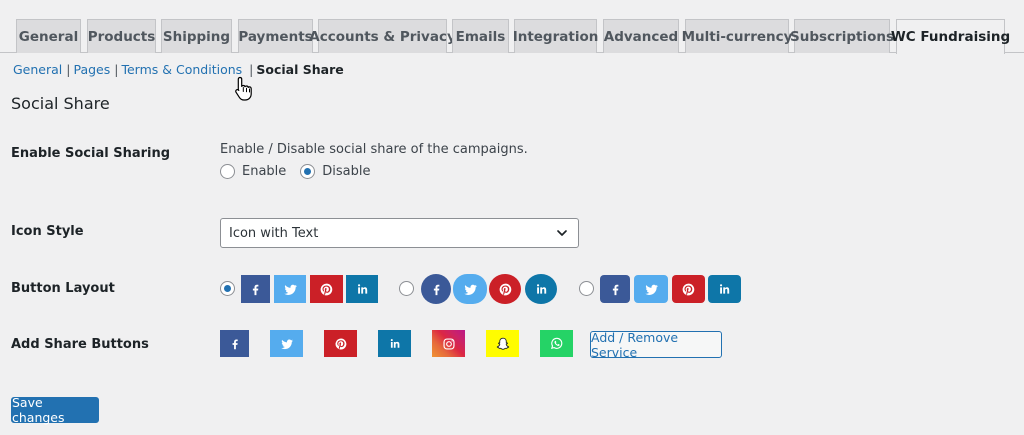 The height and width of the screenshot is (435, 1024). I want to click on share-button-pinterest, so click(340, 343).